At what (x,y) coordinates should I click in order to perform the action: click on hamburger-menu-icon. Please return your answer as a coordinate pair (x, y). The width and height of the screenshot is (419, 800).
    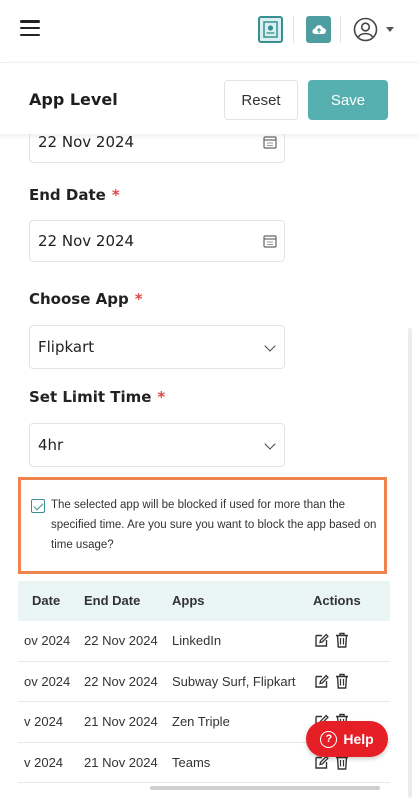
    Looking at the image, I should click on (30, 28).